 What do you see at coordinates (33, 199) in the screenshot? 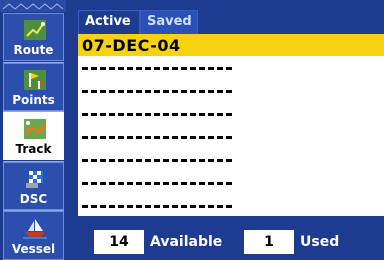
I see `sidebar-item-label: DSC` at bounding box center [33, 199].